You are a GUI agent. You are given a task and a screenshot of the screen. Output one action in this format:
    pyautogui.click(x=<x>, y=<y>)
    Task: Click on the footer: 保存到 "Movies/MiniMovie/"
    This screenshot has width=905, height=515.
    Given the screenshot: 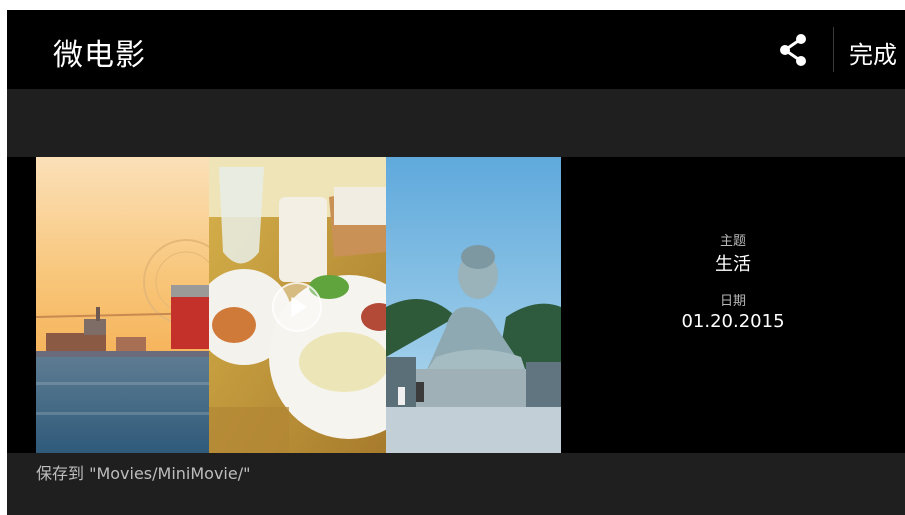 What is the action you would take?
    pyautogui.click(x=456, y=484)
    